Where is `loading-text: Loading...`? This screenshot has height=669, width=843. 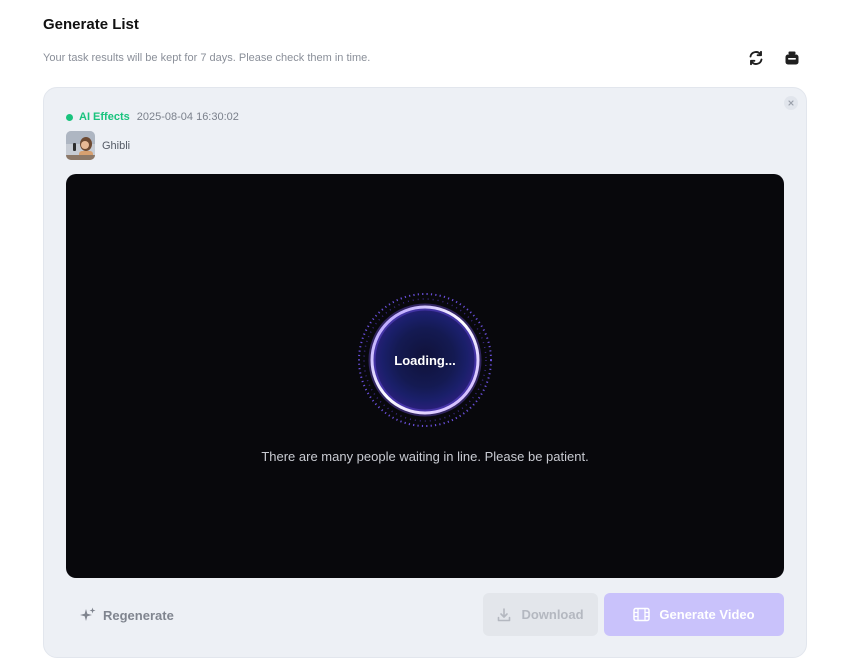
loading-text: Loading... is located at coordinates (425, 360).